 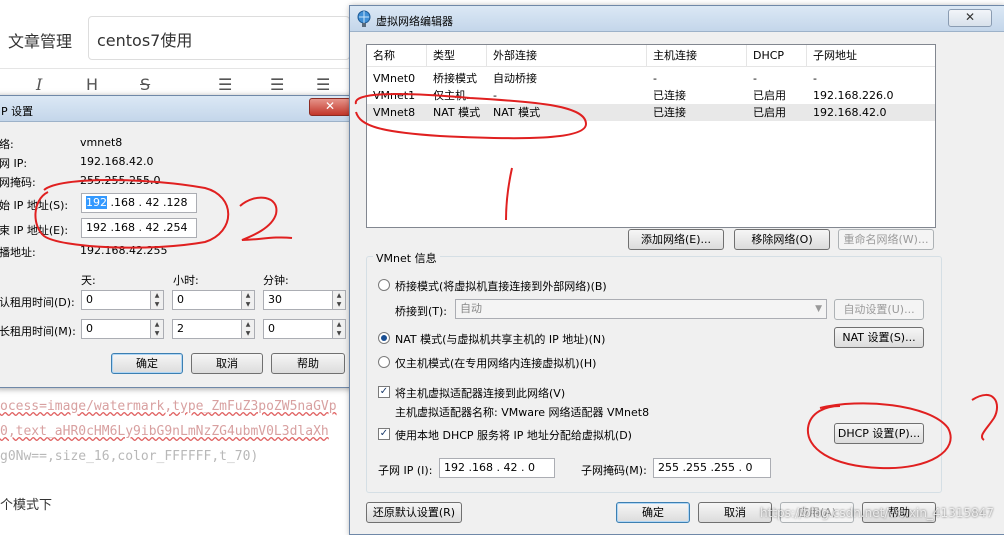 What do you see at coordinates (298, 329) in the screenshot?
I see `max-lease-minutes-input: 0` at bounding box center [298, 329].